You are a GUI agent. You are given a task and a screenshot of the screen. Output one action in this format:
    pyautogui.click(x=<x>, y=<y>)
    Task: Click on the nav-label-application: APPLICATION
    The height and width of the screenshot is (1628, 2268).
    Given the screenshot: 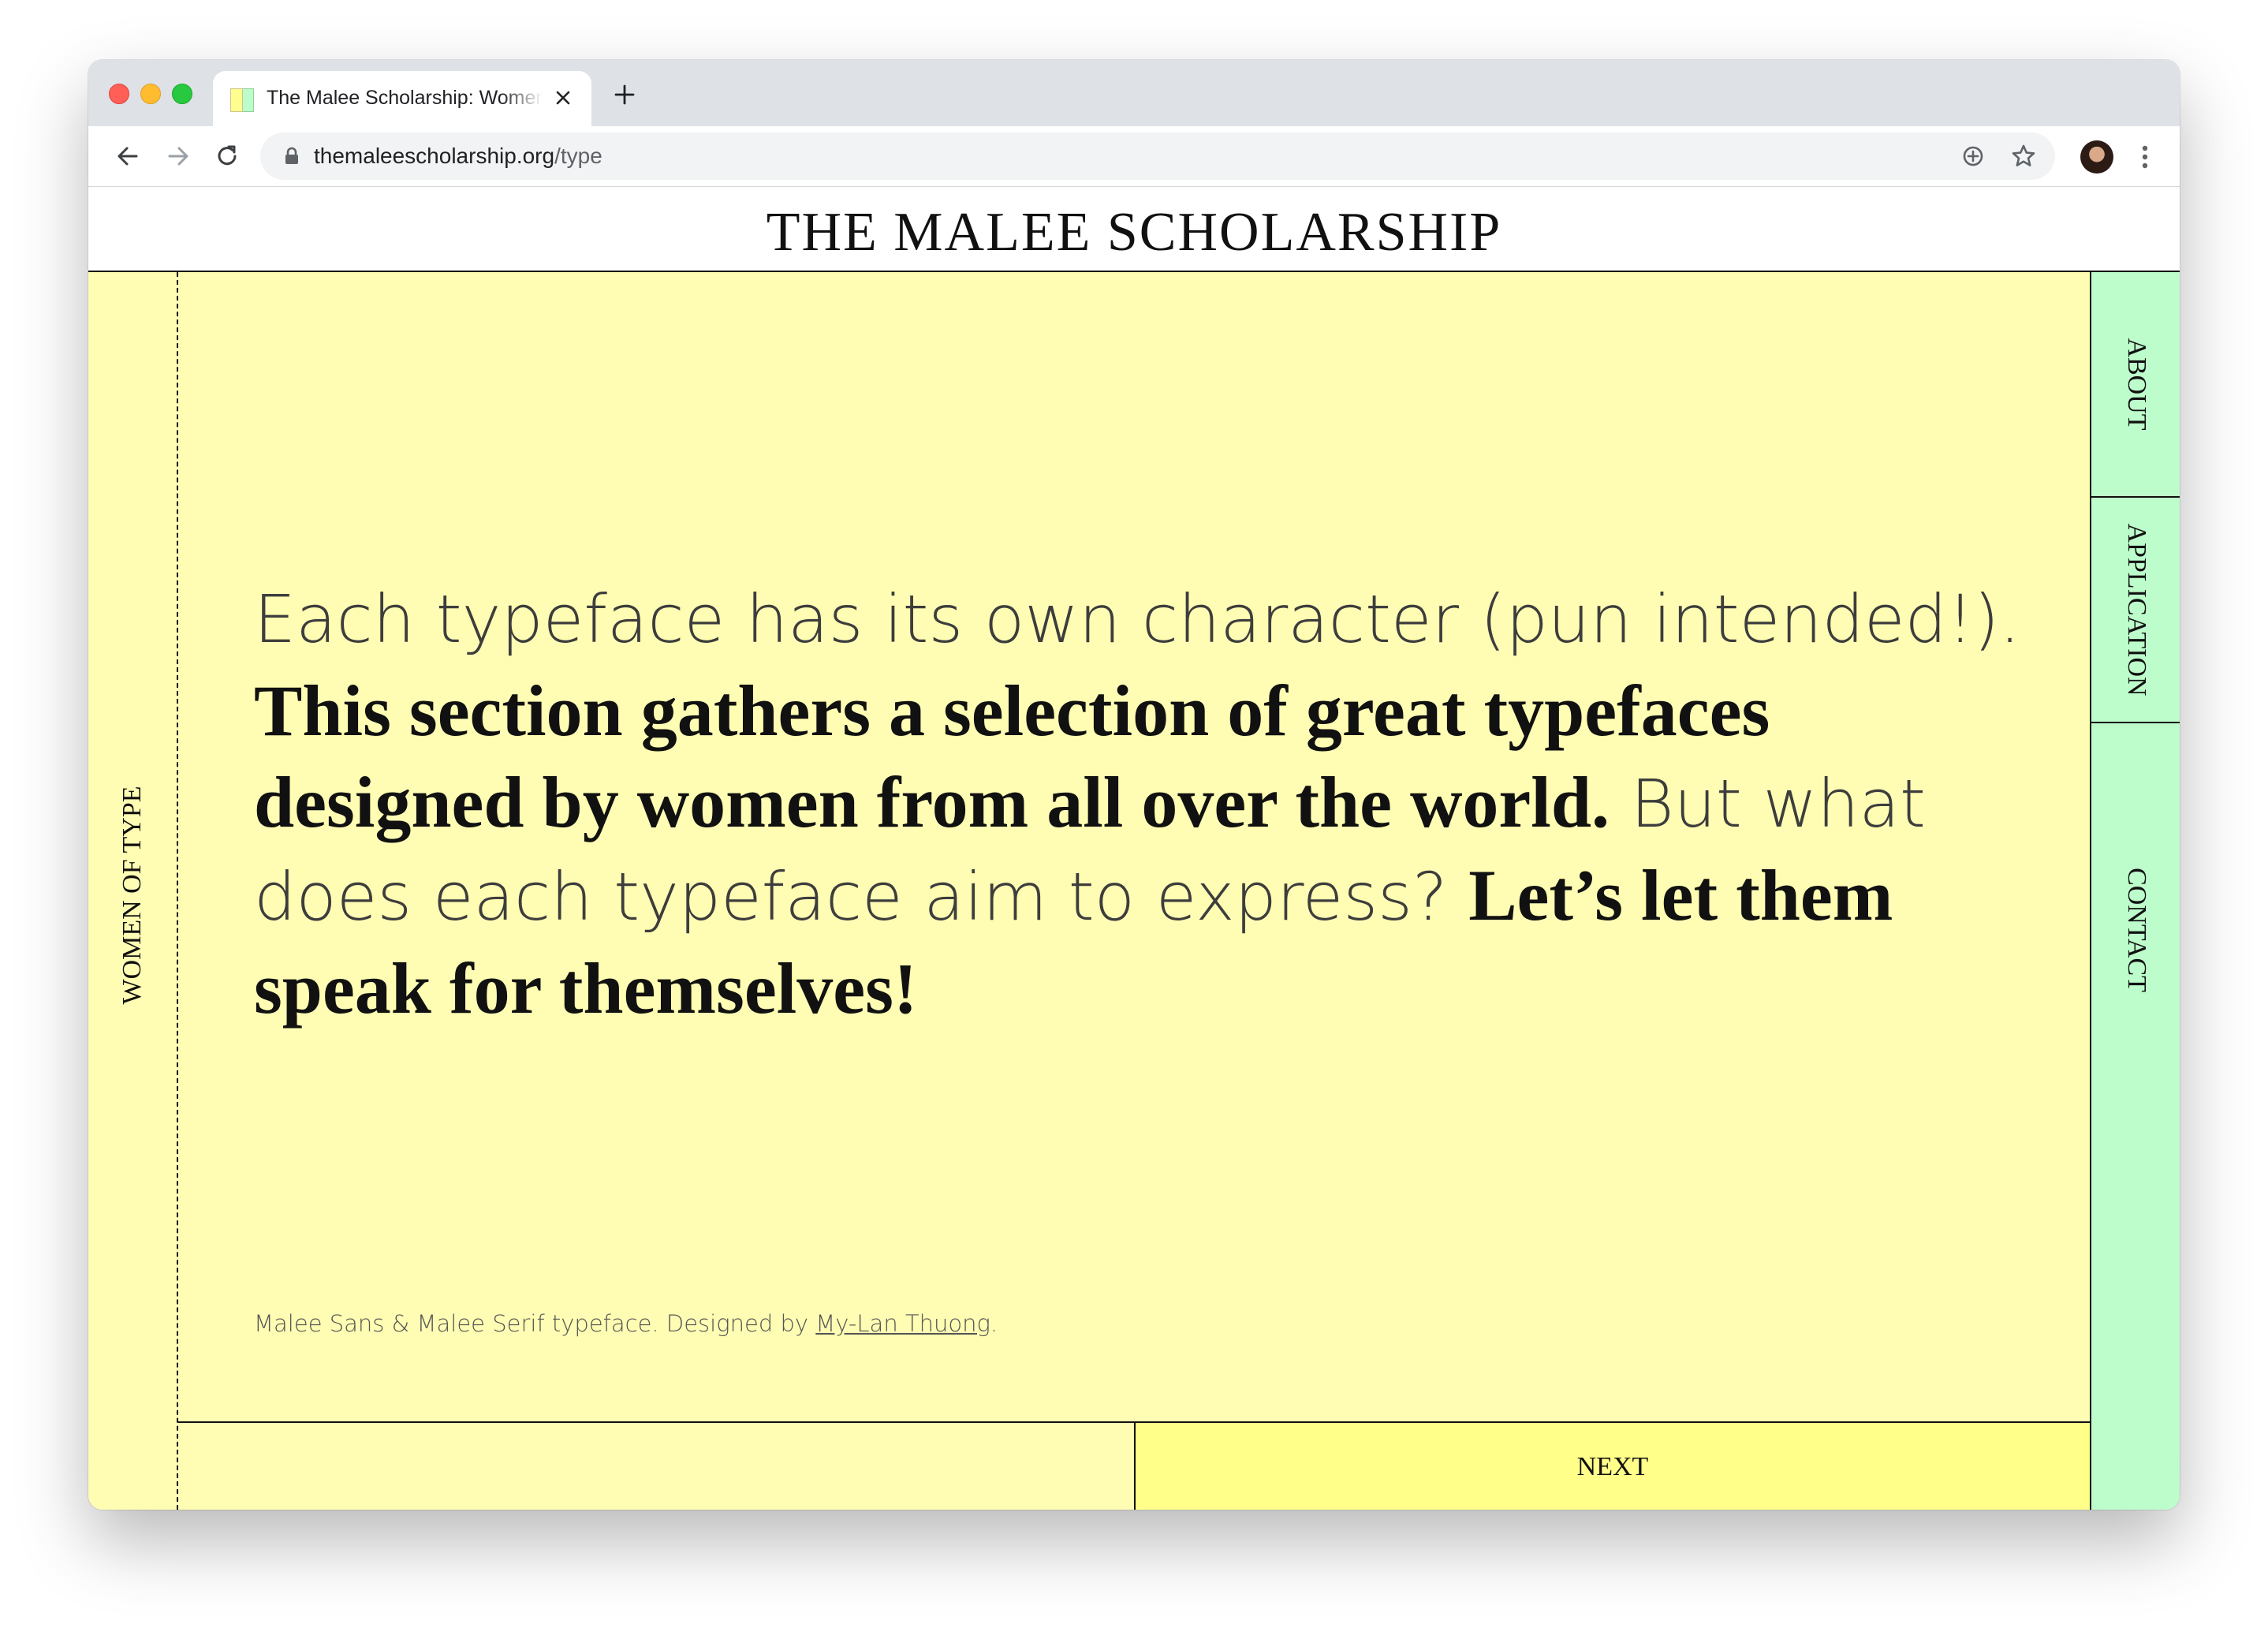 What is the action you would take?
    pyautogui.click(x=2136, y=609)
    